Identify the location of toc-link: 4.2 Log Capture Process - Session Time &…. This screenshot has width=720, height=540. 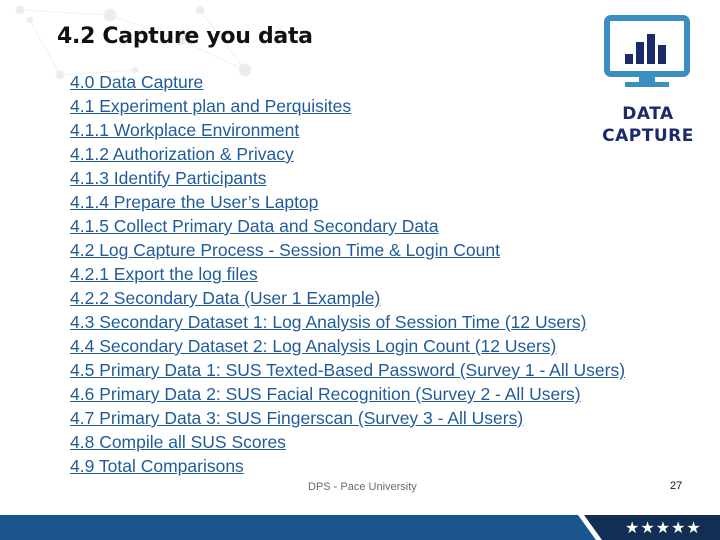
(285, 250).